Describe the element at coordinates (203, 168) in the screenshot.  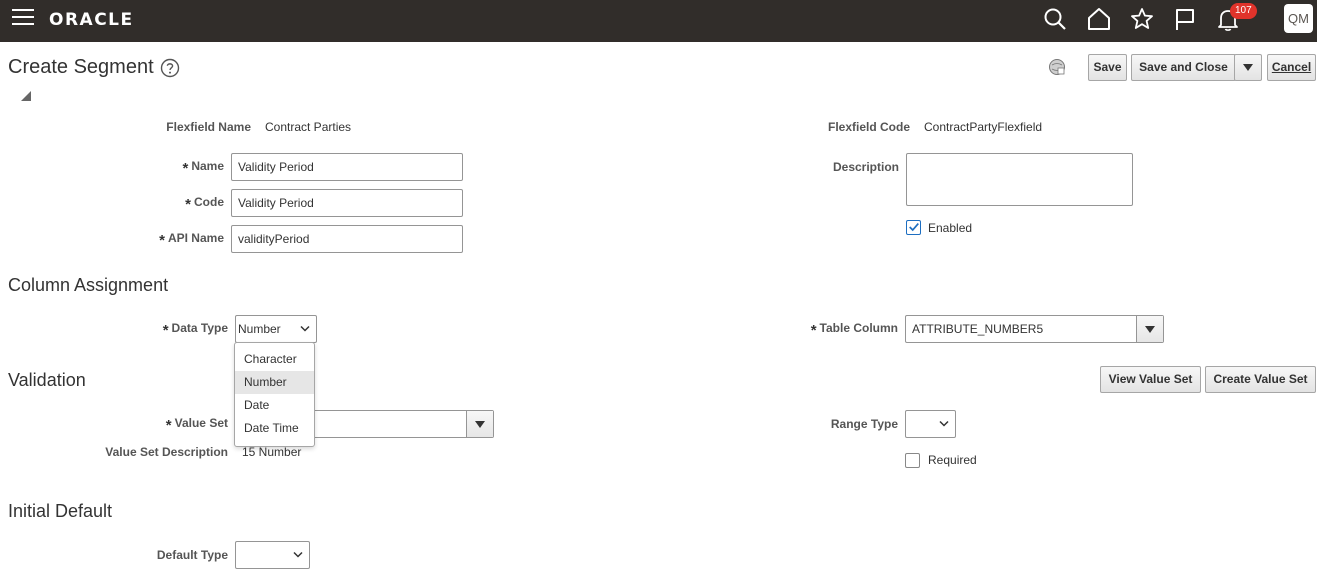
I see `name-label: * Name` at that location.